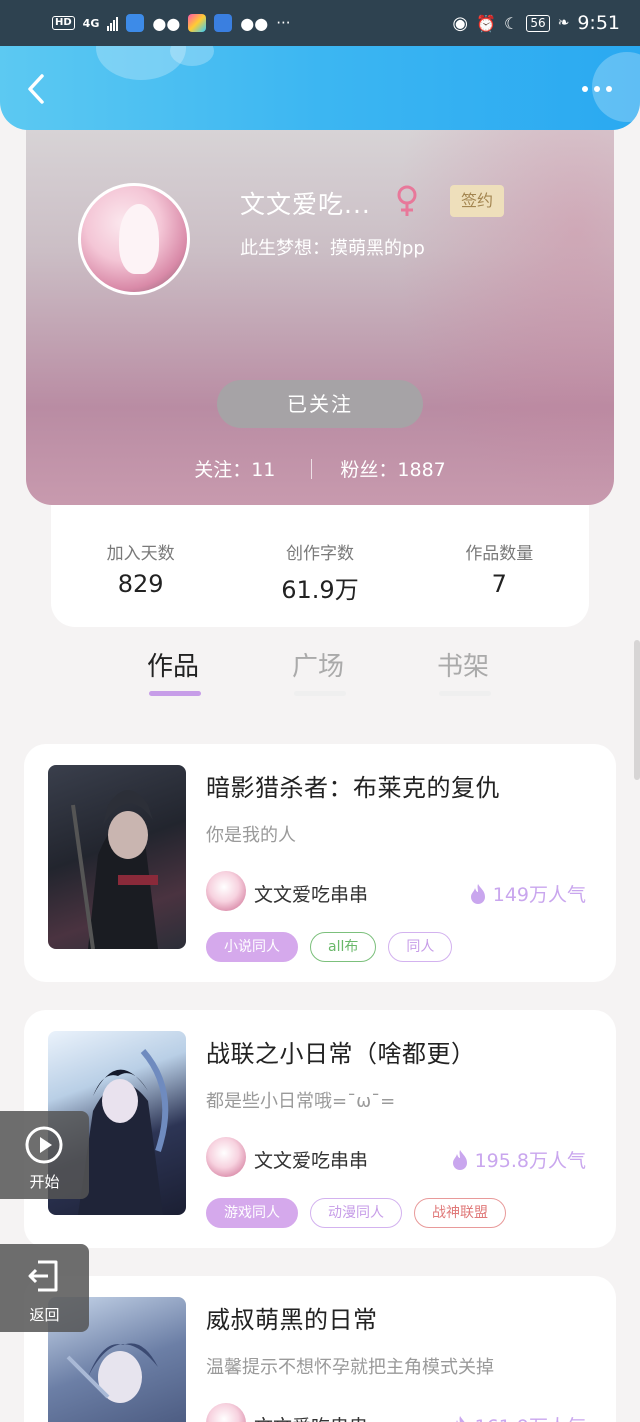  Describe the element at coordinates (407, 200) in the screenshot. I see `female-icon` at that location.